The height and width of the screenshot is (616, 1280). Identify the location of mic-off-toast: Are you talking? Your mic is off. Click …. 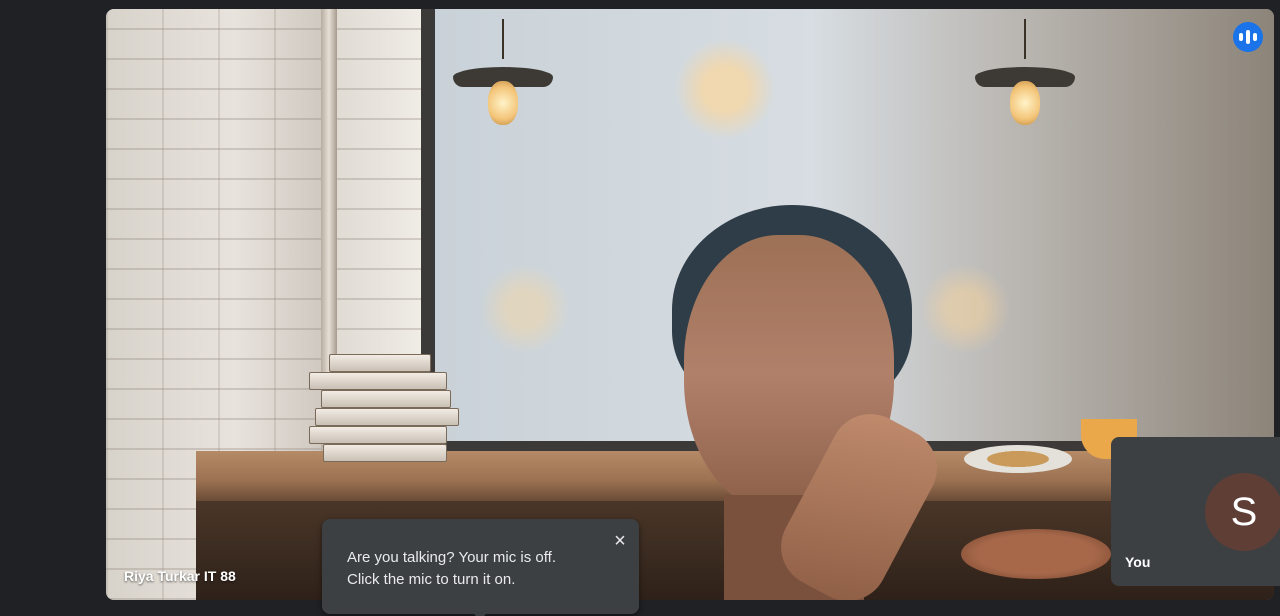
(480, 567).